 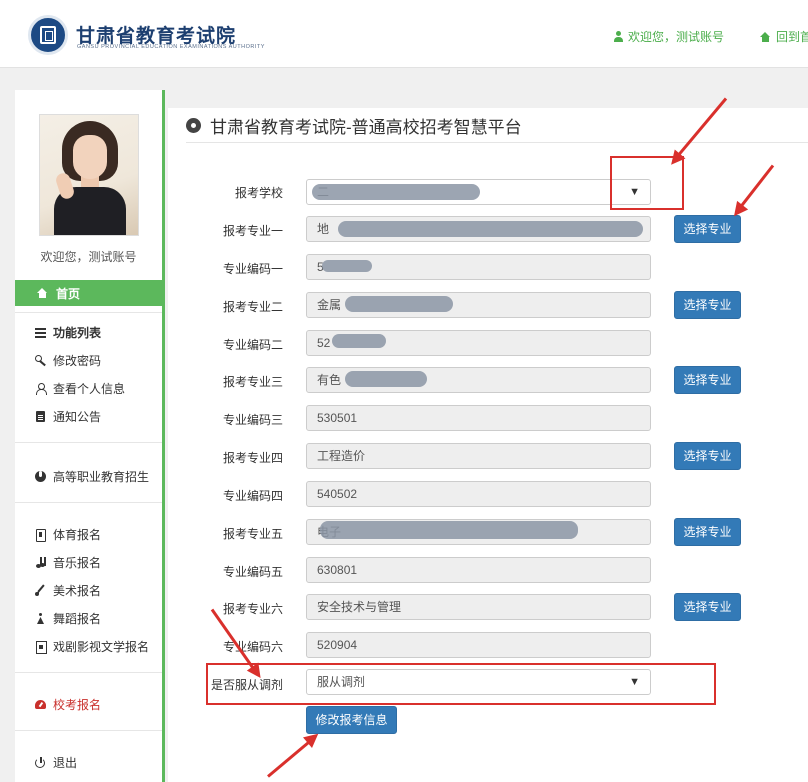 What do you see at coordinates (252, 345) in the screenshot?
I see `major-code-2-label: 专业编码二` at bounding box center [252, 345].